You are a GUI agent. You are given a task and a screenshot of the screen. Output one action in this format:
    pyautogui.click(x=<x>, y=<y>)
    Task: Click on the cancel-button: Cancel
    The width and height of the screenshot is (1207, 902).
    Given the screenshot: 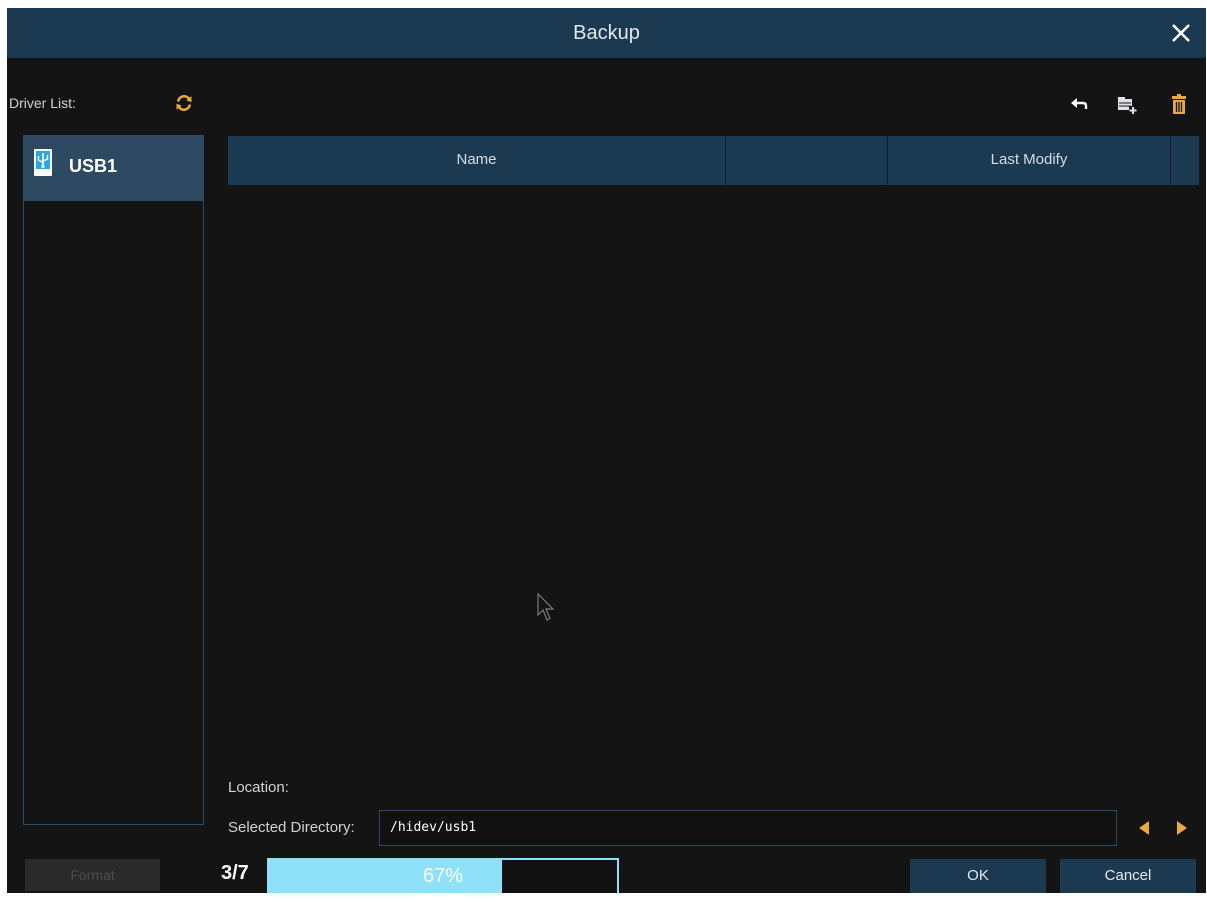 What is the action you would take?
    pyautogui.click(x=1128, y=876)
    